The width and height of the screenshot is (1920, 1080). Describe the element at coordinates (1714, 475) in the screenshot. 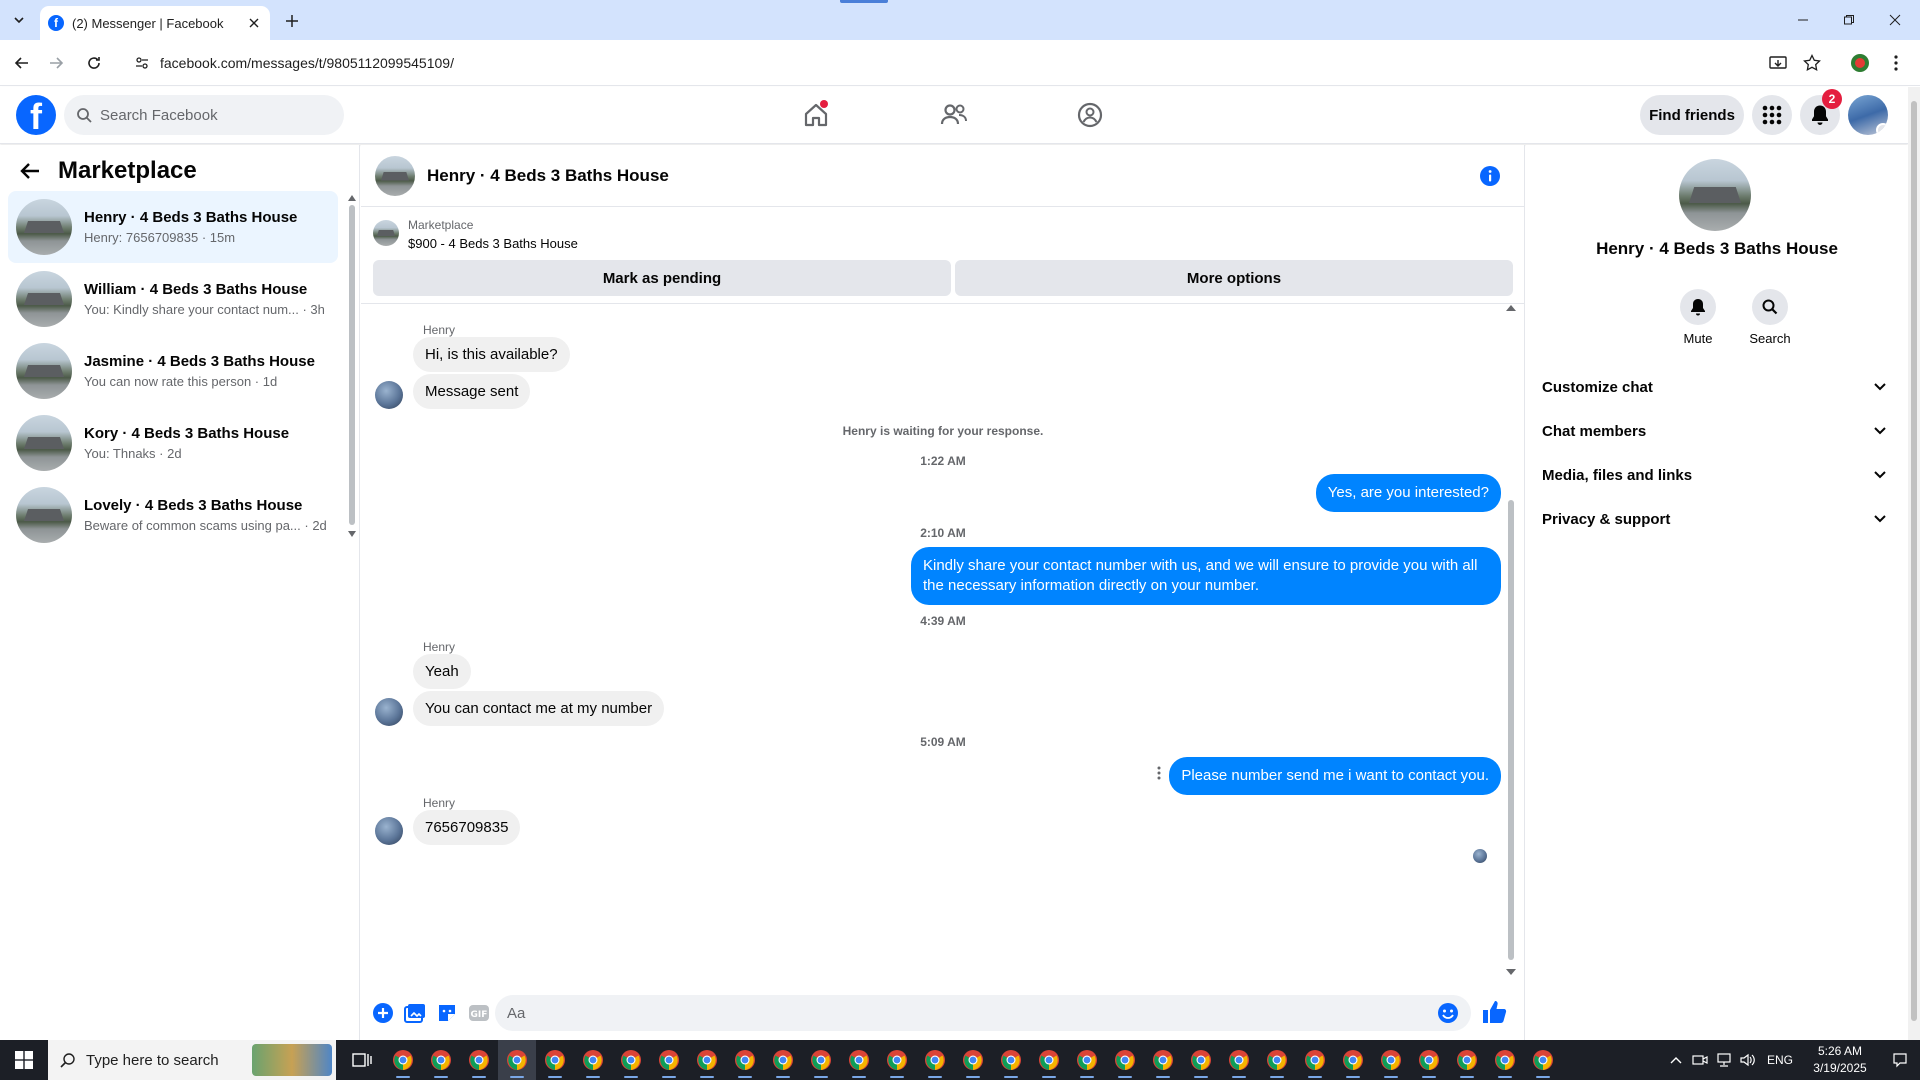

I see `media-files-links-section: Media, files and links` at that location.